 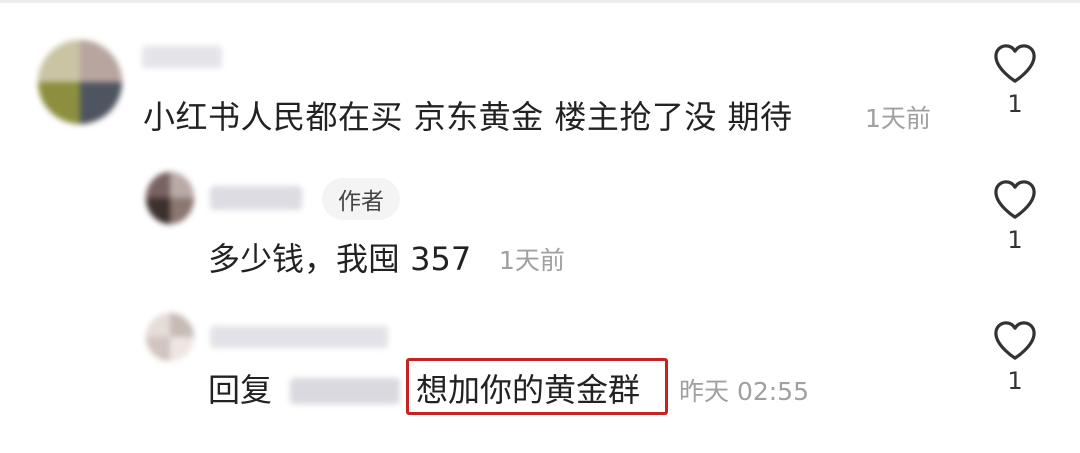 I want to click on reply-prefix: 回复, so click(x=240, y=390).